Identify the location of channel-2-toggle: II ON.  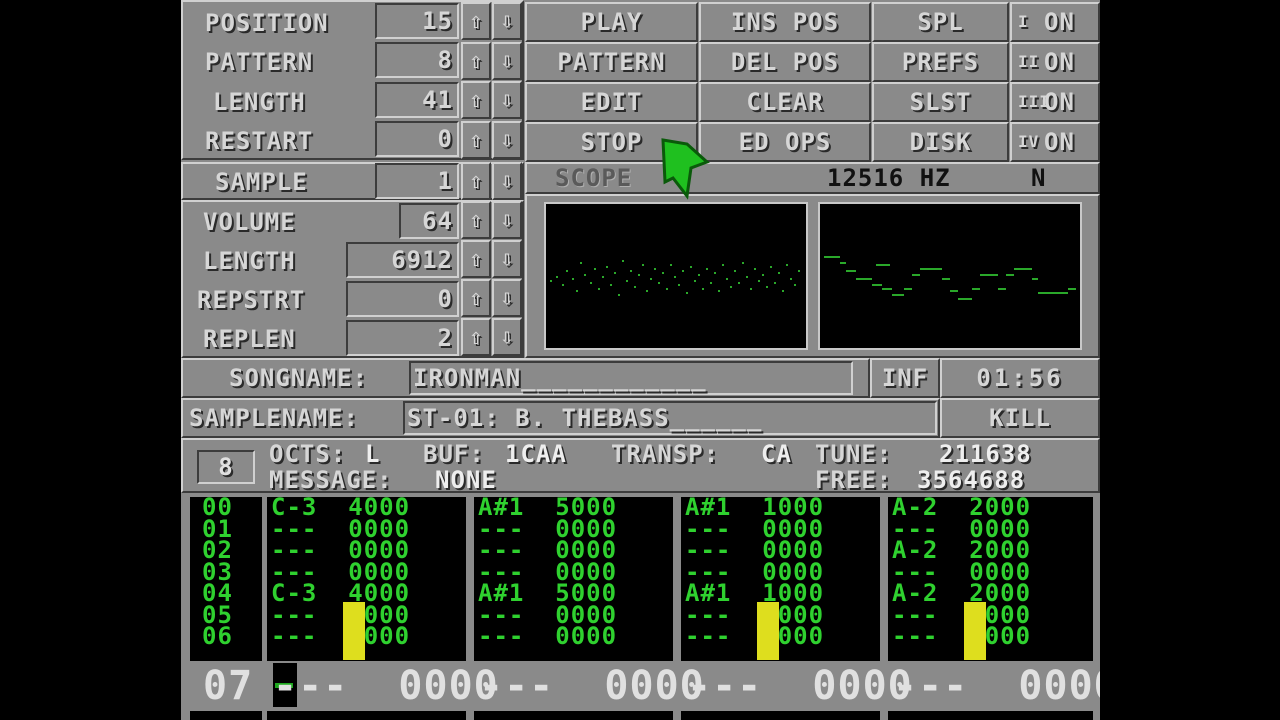
(1055, 62).